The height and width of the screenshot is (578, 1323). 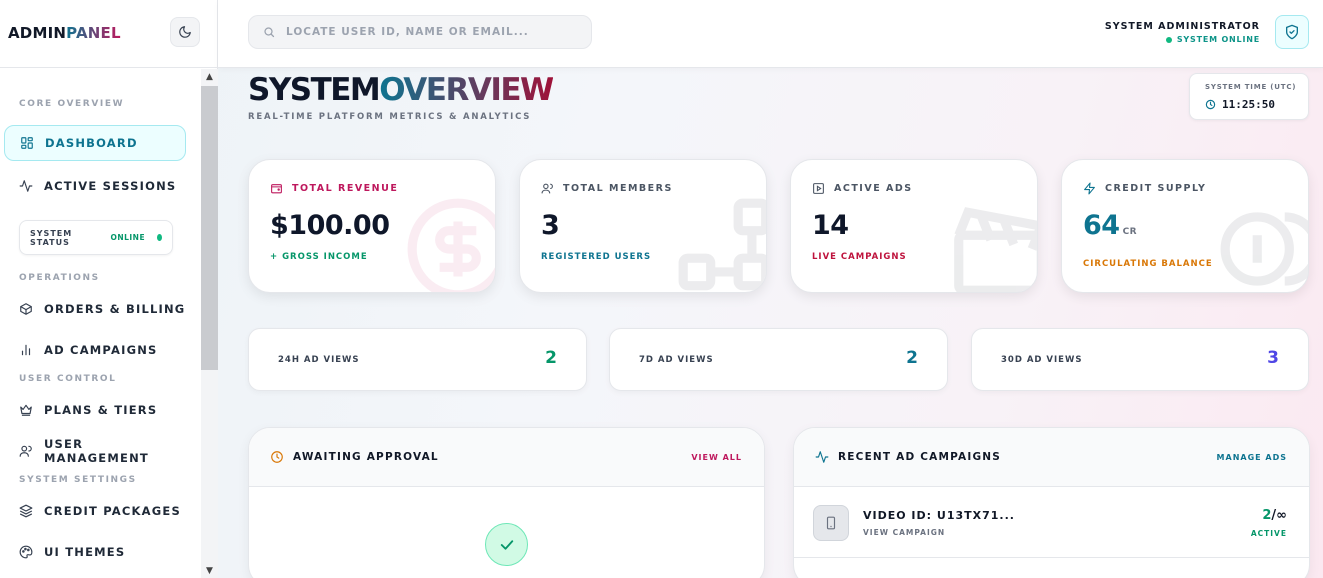 What do you see at coordinates (1101, 225) in the screenshot?
I see `stat-value-text: 64` at bounding box center [1101, 225].